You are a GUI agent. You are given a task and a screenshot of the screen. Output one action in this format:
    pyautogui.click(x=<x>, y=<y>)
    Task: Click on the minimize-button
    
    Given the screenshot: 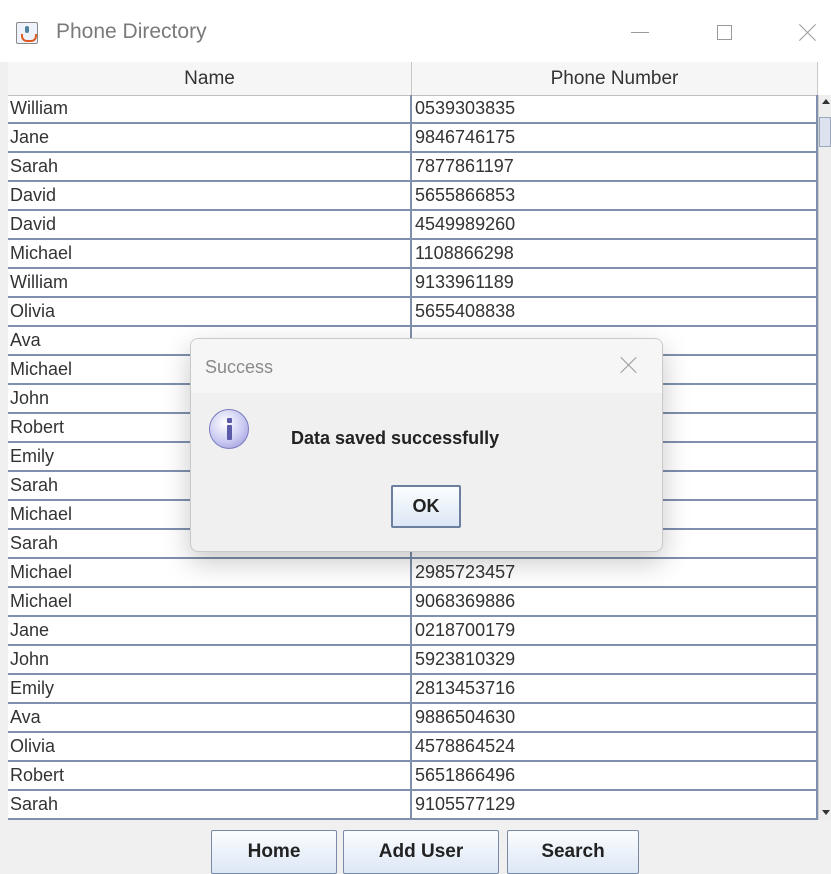 What is the action you would take?
    pyautogui.click(x=640, y=32)
    